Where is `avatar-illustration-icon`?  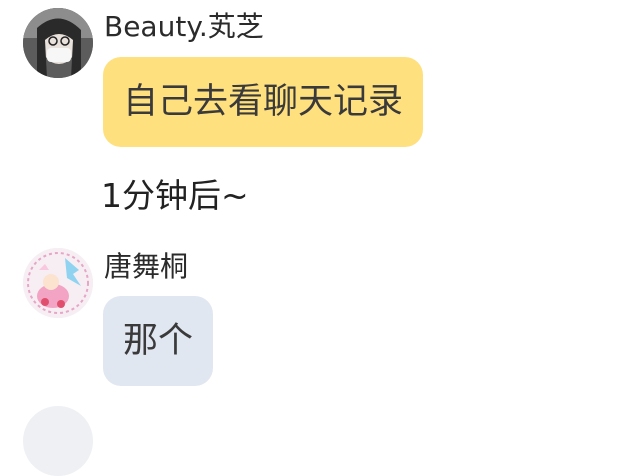
avatar-illustration-icon is located at coordinates (58, 283).